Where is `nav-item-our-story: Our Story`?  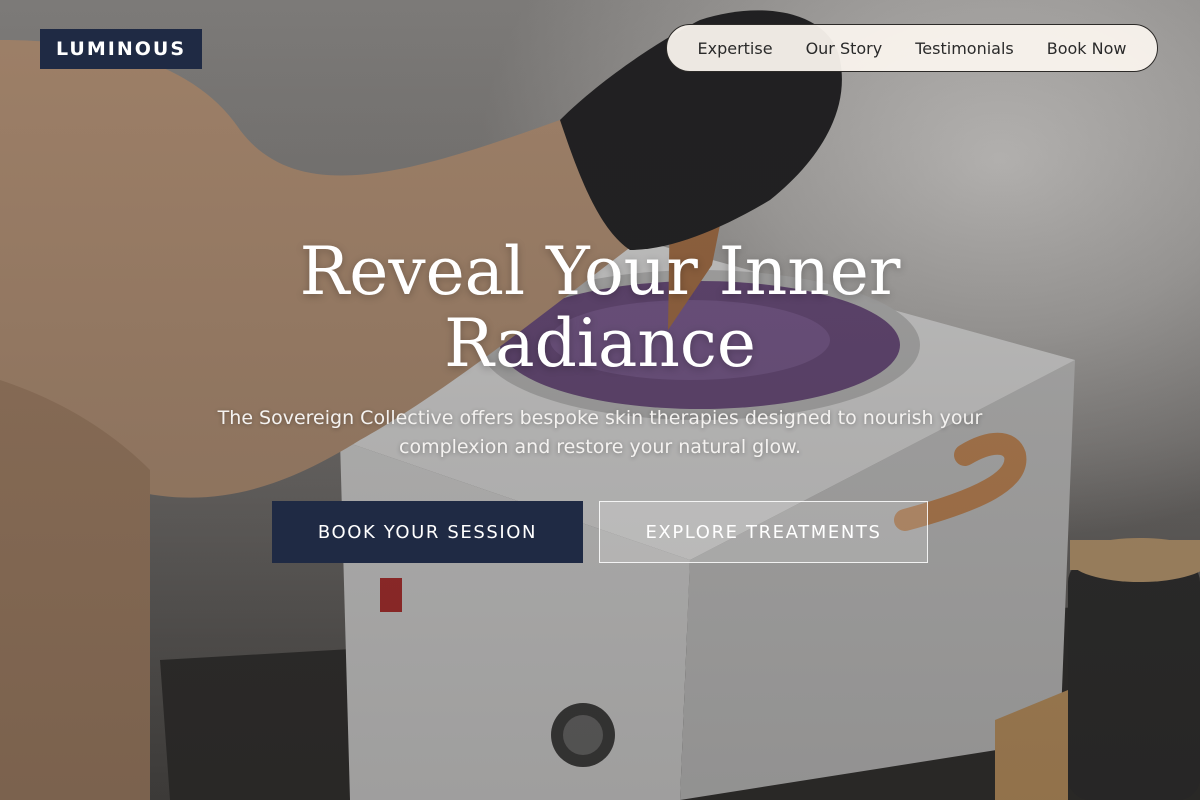 nav-item-our-story: Our Story is located at coordinates (844, 48).